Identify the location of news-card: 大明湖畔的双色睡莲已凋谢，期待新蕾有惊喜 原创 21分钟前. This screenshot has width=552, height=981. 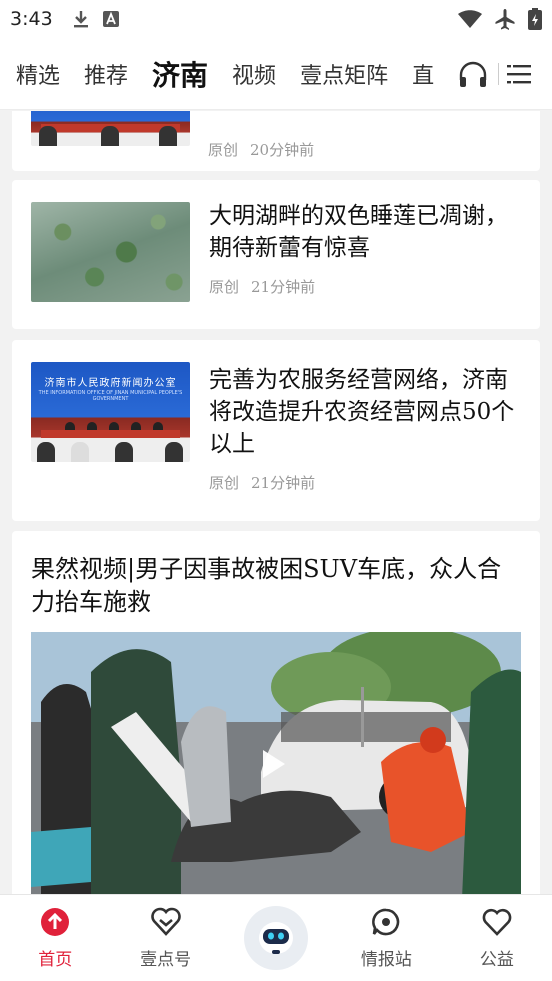
(276, 254).